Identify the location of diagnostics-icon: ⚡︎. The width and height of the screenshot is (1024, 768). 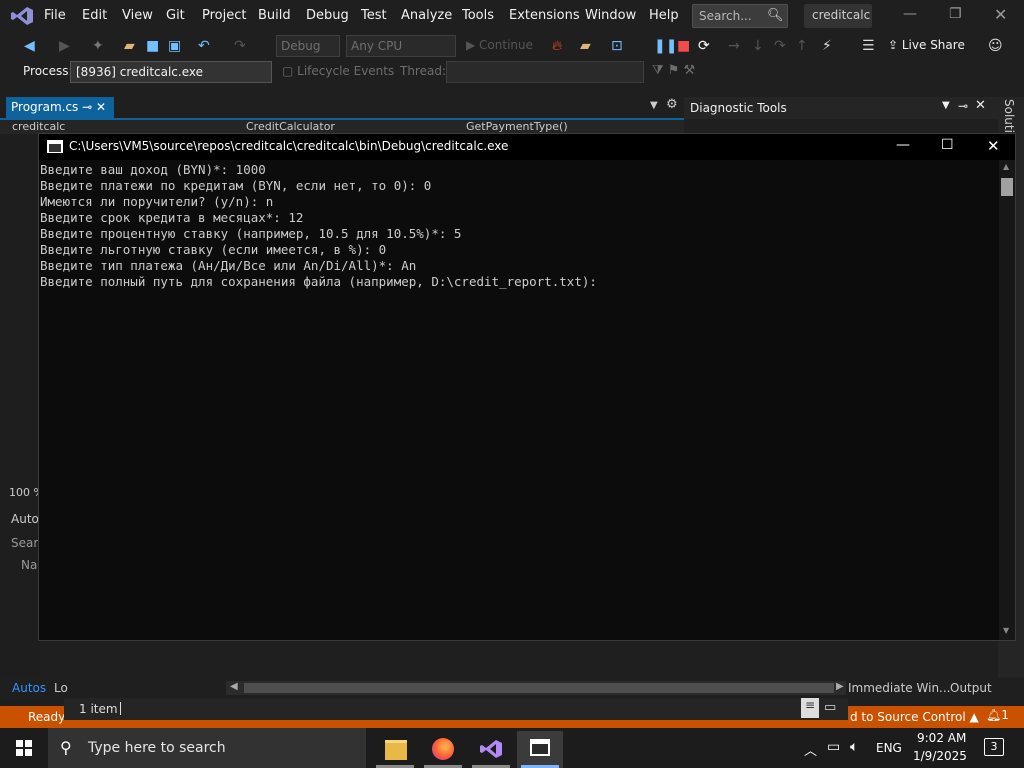
(827, 46).